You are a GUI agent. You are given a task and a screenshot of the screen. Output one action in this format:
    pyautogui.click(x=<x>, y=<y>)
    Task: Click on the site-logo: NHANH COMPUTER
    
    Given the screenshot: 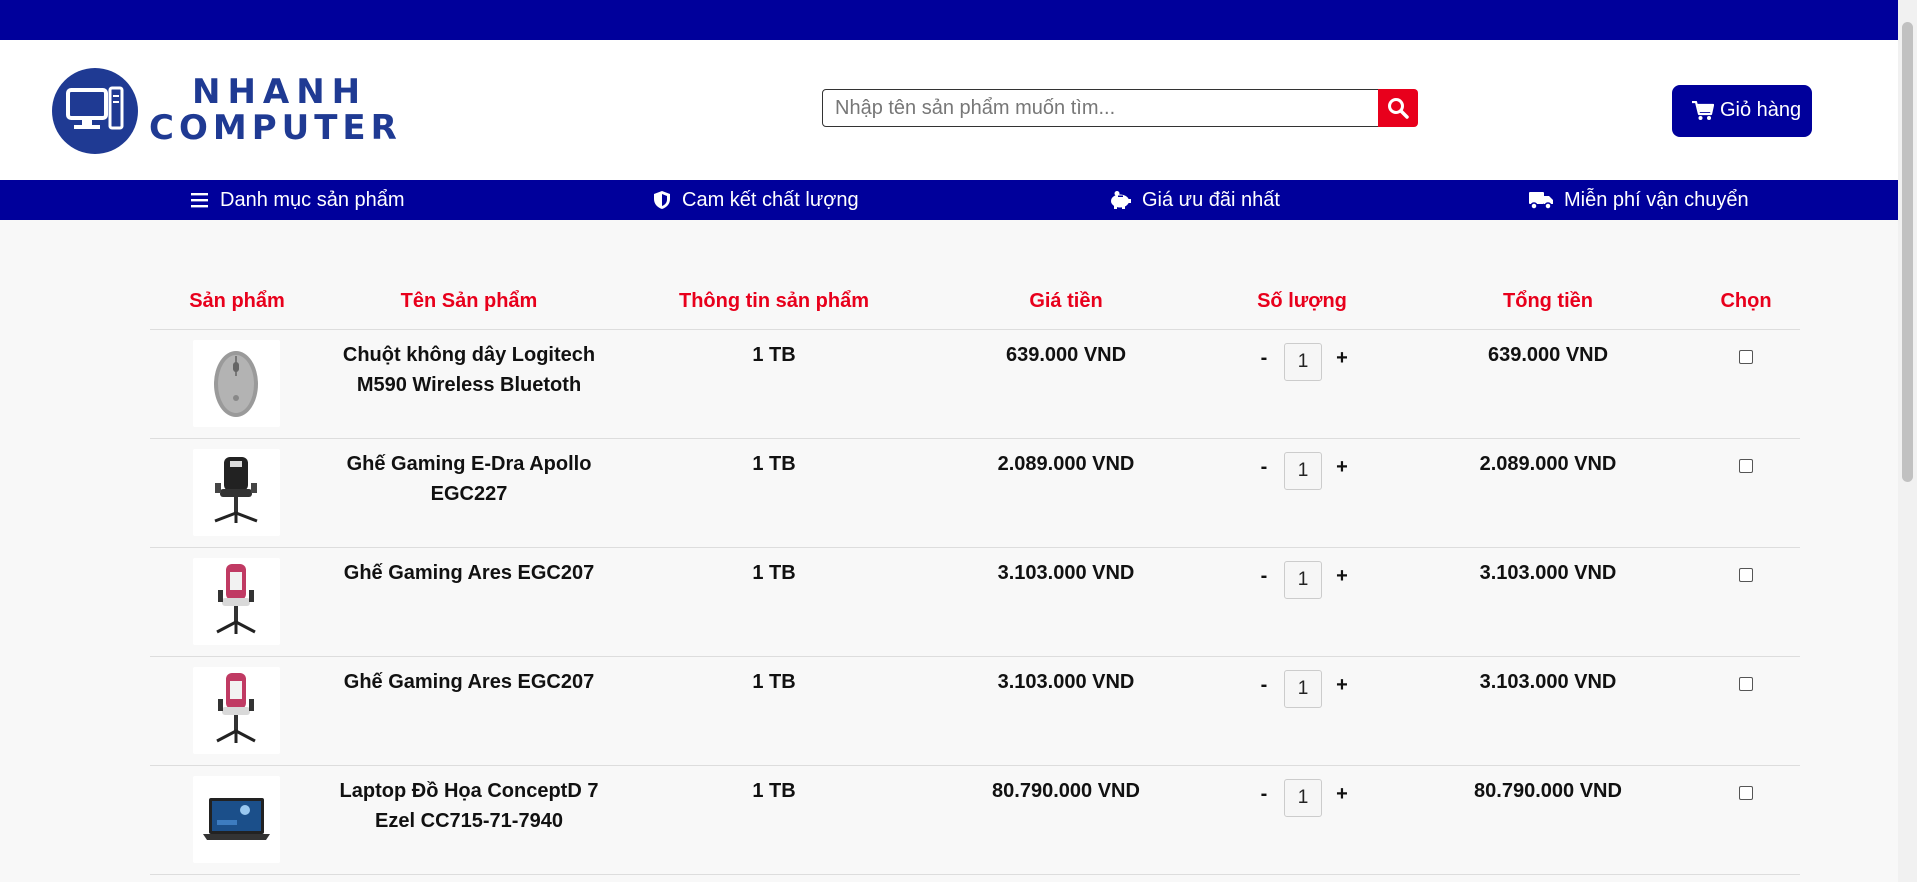 What is the action you would take?
    pyautogui.click(x=232, y=113)
    